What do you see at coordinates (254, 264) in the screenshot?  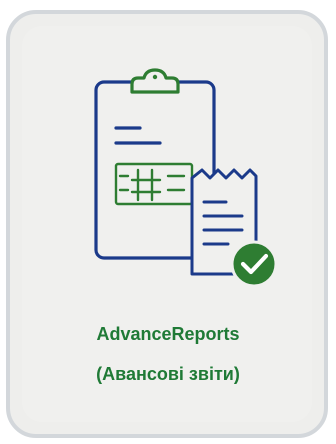 I see `checkmark-badge-icon` at bounding box center [254, 264].